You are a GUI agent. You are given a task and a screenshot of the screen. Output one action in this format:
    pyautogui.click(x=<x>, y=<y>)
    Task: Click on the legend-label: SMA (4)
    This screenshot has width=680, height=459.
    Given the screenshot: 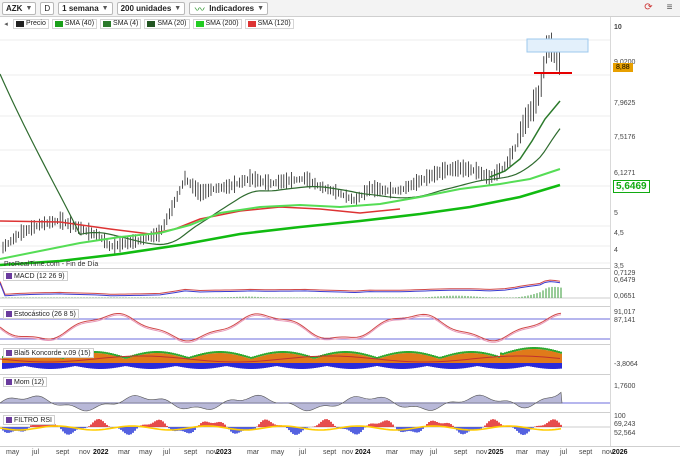 What is the action you would take?
    pyautogui.click(x=126, y=23)
    